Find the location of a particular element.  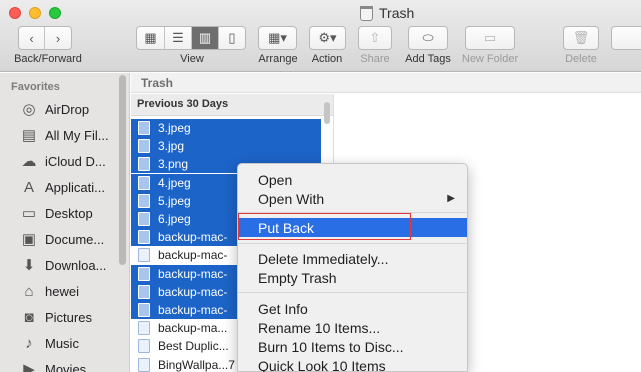

sidebar-item: ▶ Movies is located at coordinates (59, 364).